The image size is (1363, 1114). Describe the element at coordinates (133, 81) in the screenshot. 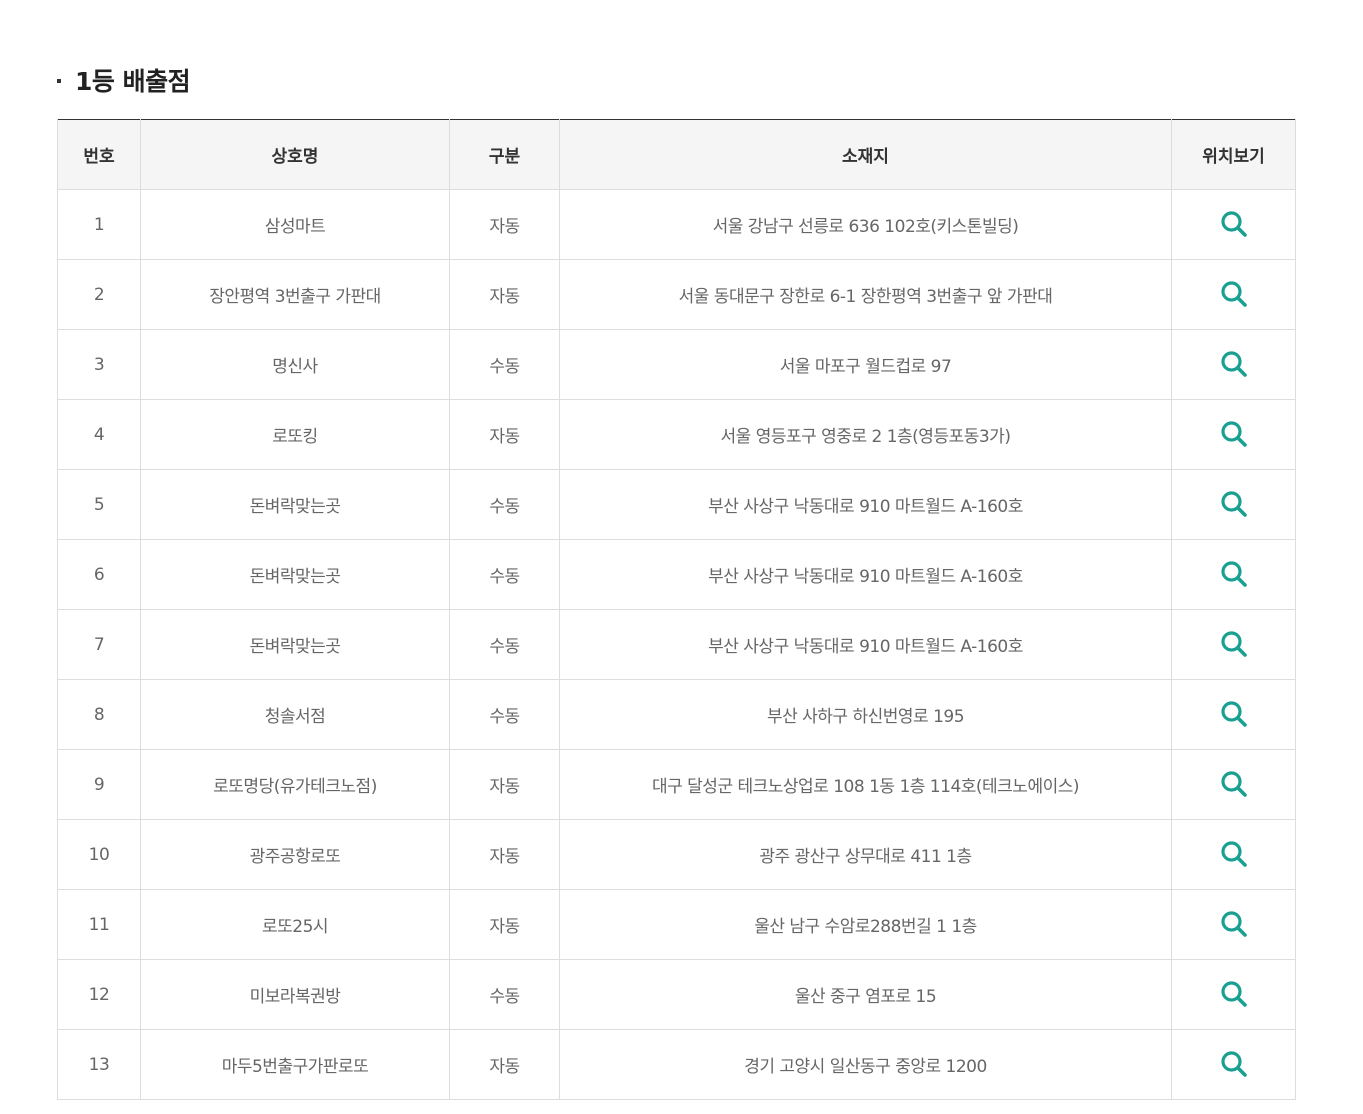

I see `section-title: 1등 배출점` at that location.